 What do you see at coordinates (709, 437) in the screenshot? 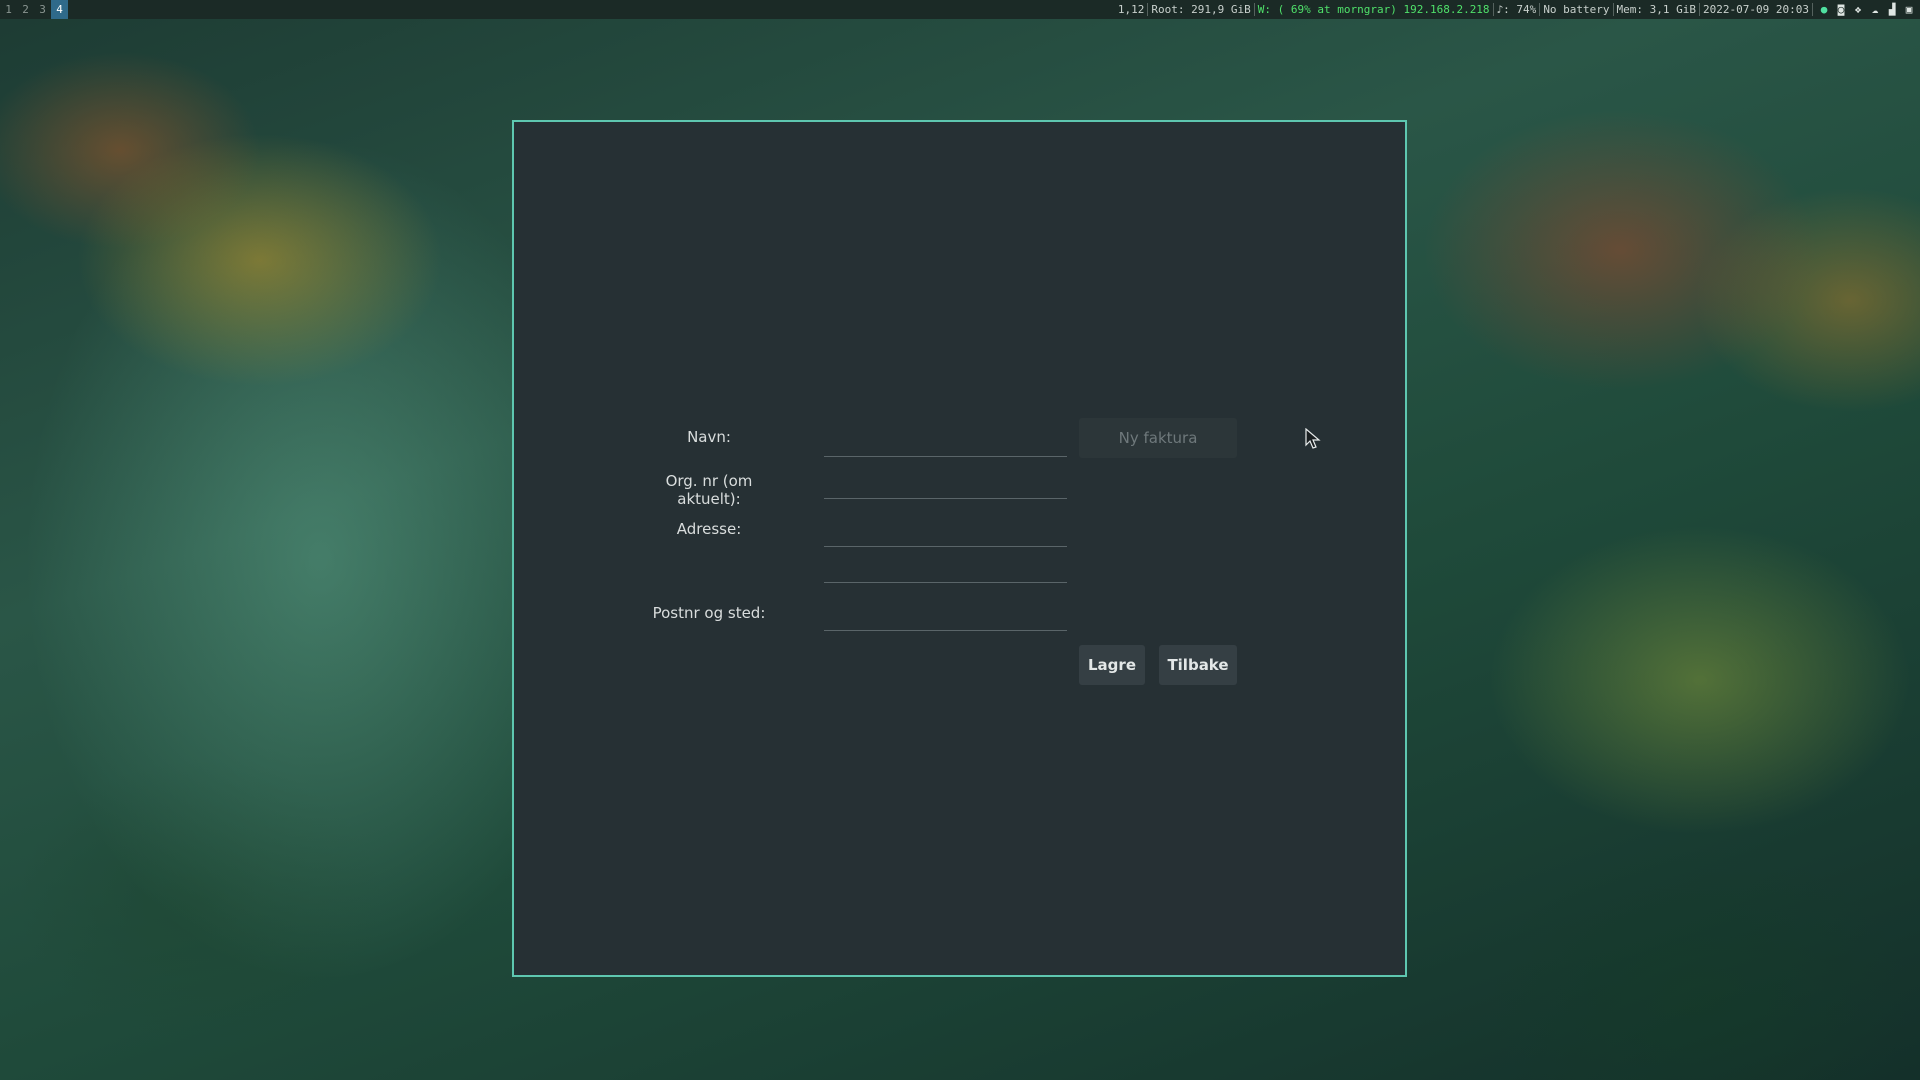
I see `name-label: Navn:` at bounding box center [709, 437].